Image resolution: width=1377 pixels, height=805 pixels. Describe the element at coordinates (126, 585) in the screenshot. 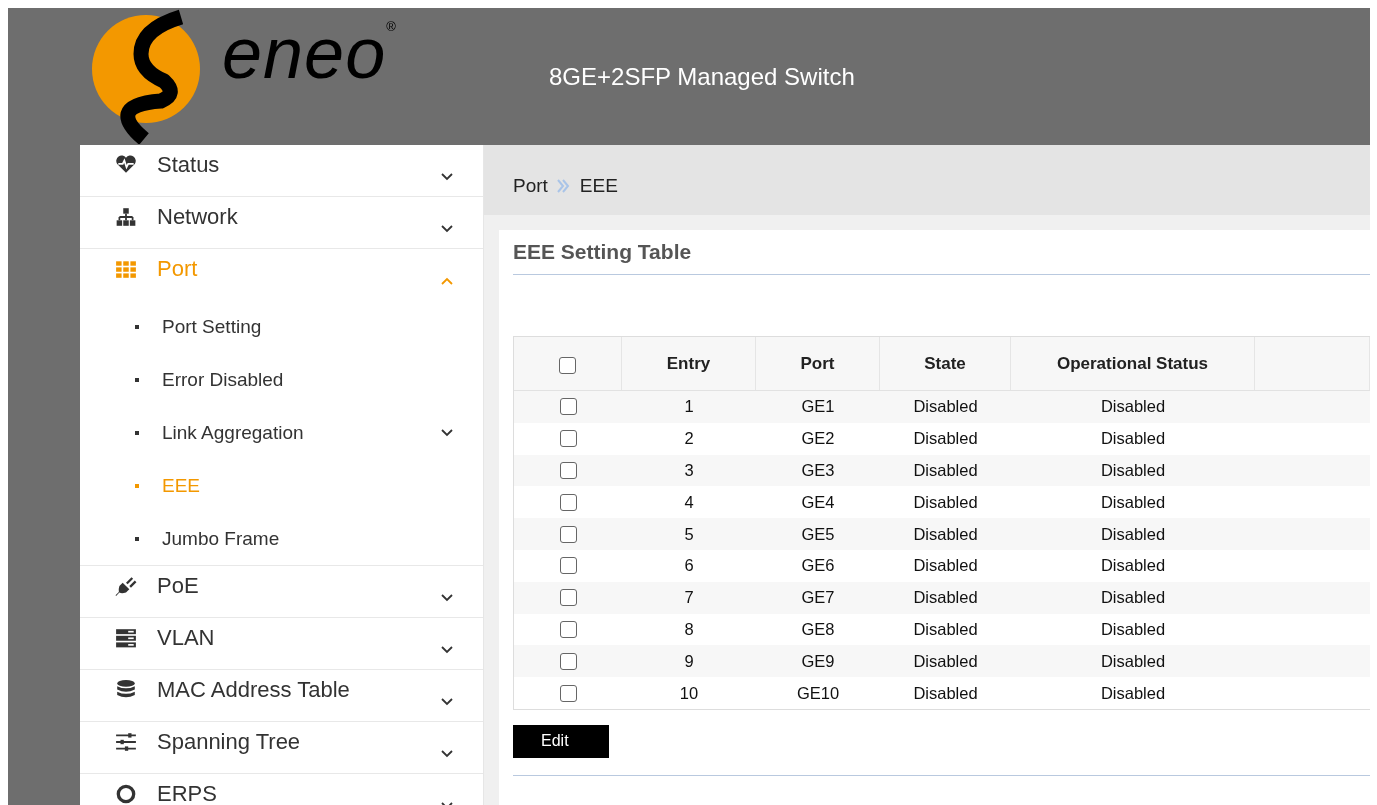

I see `plug-icon` at that location.